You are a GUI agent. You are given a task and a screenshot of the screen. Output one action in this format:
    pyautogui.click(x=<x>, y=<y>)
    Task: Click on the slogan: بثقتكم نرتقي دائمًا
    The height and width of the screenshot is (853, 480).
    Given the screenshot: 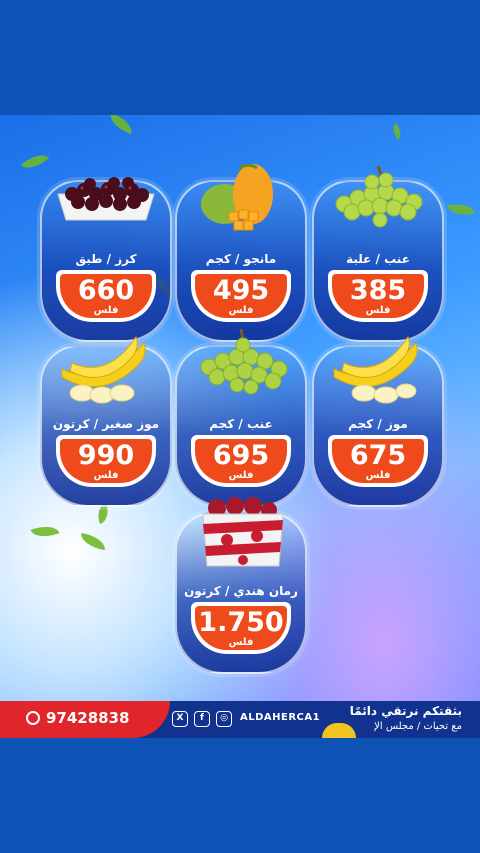 What is the action you would take?
    pyautogui.click(x=405, y=711)
    